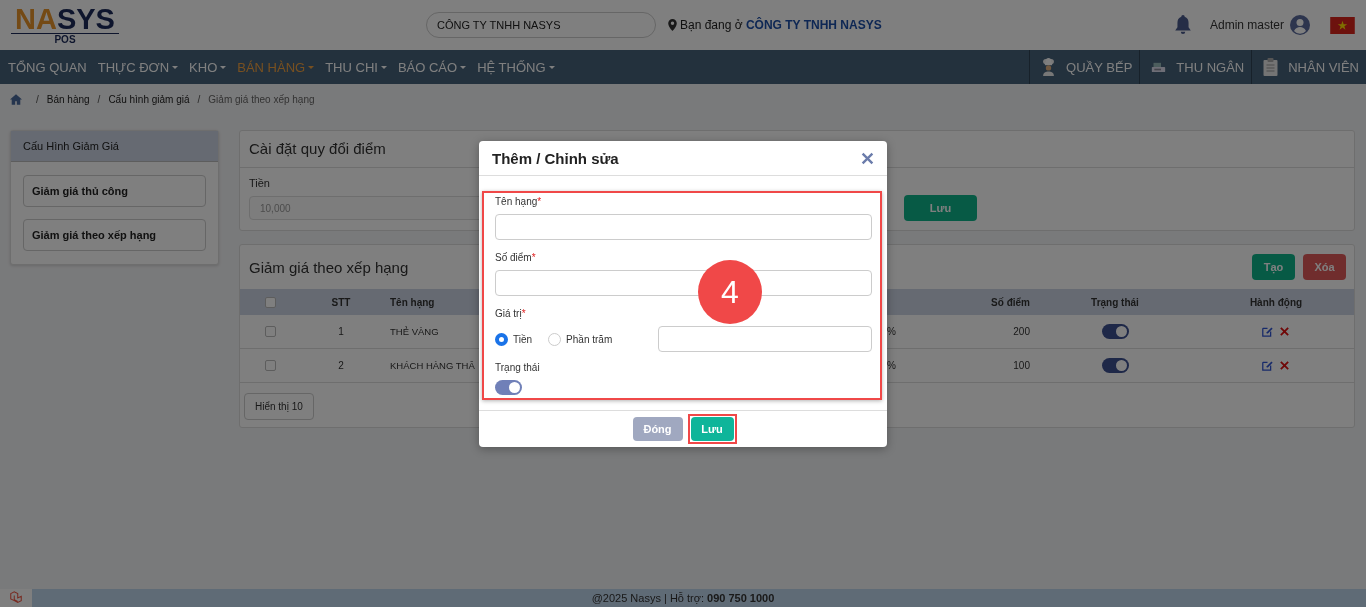 The image size is (1366, 607). Describe the element at coordinates (580, 339) in the screenshot. I see `radio-option: Phần trăm` at that location.